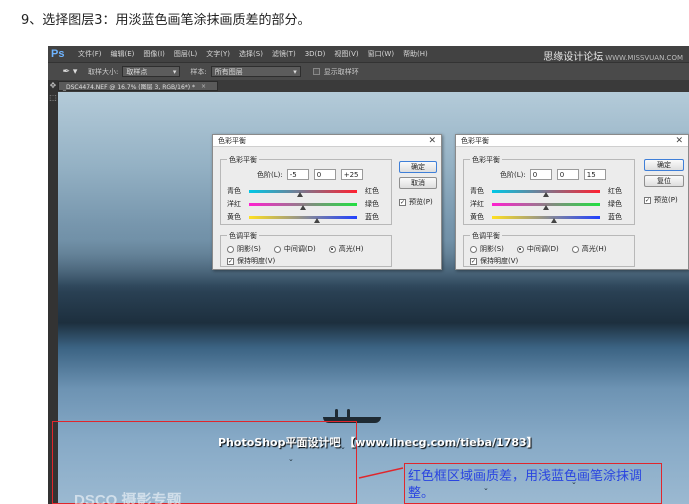 The image size is (689, 504). What do you see at coordinates (129, 87) in the screenshot?
I see `document-tab-title: _DSC4474.NEF @ 16.7% (图层 3, RGB/16*) *` at bounding box center [129, 87].